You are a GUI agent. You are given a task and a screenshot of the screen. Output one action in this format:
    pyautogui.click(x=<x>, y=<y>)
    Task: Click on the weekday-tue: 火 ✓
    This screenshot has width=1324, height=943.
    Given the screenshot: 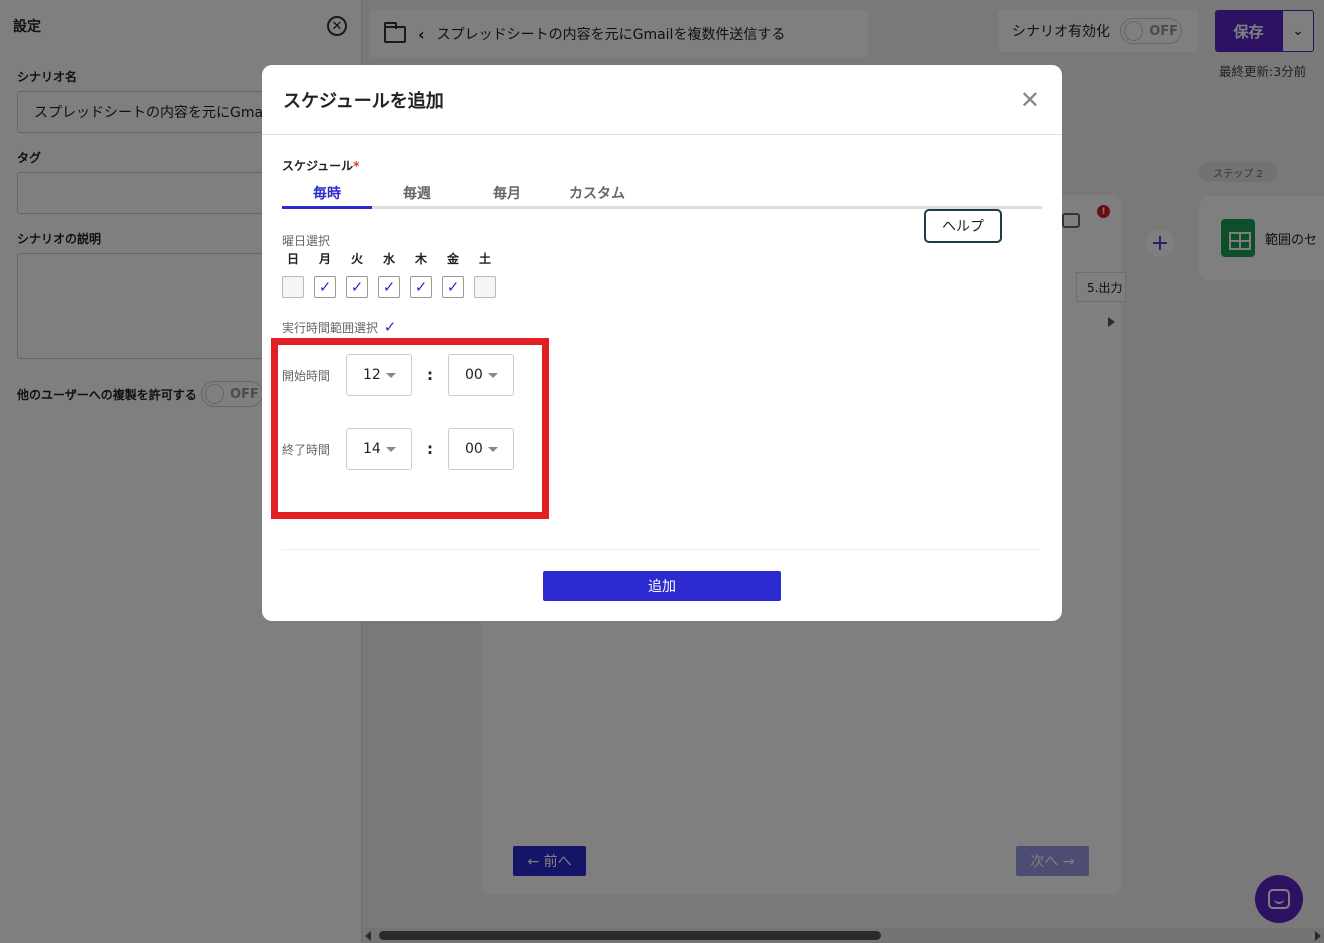 What is the action you would take?
    pyautogui.click(x=357, y=274)
    